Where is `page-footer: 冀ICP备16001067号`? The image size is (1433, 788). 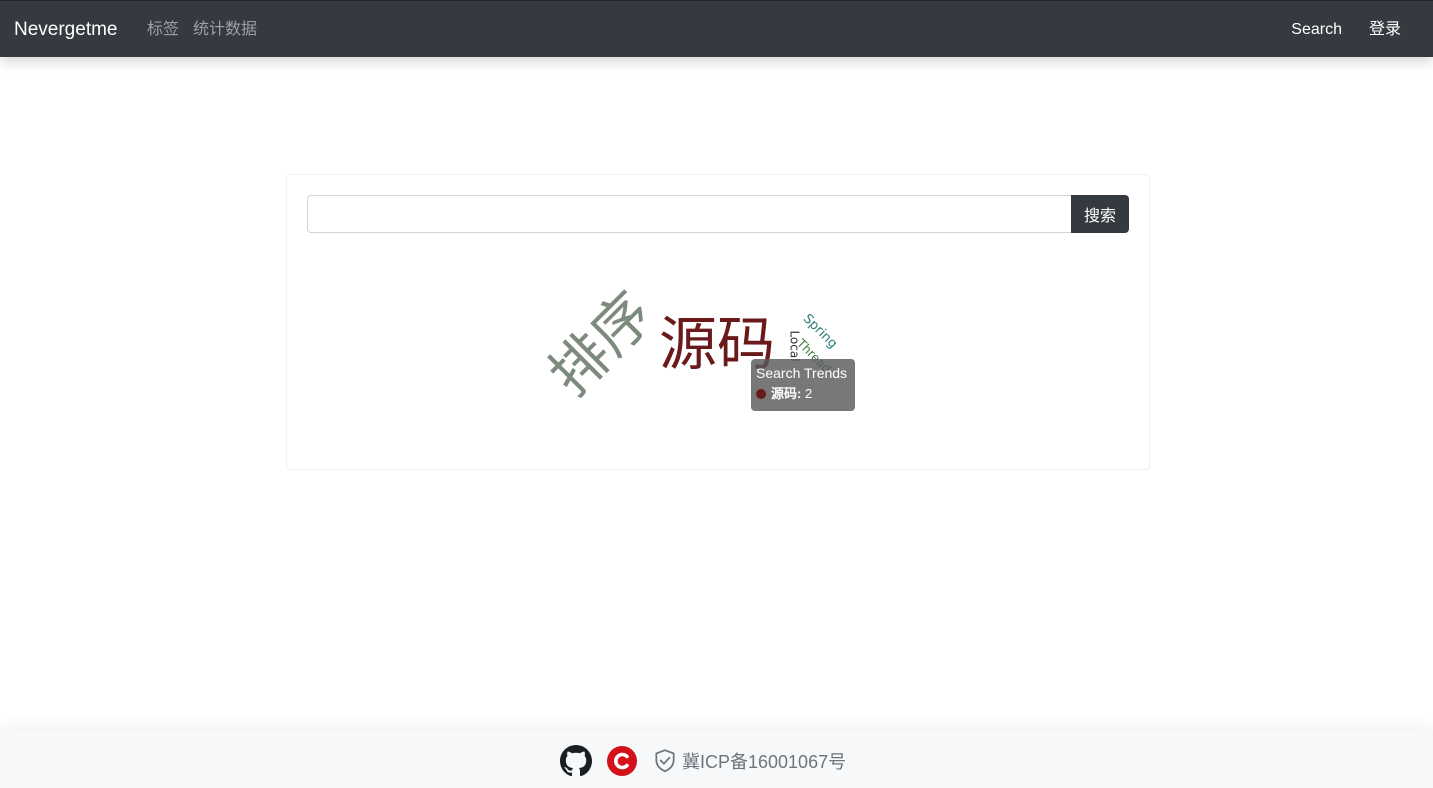
page-footer: 冀ICP备16001067号 is located at coordinates (716, 759).